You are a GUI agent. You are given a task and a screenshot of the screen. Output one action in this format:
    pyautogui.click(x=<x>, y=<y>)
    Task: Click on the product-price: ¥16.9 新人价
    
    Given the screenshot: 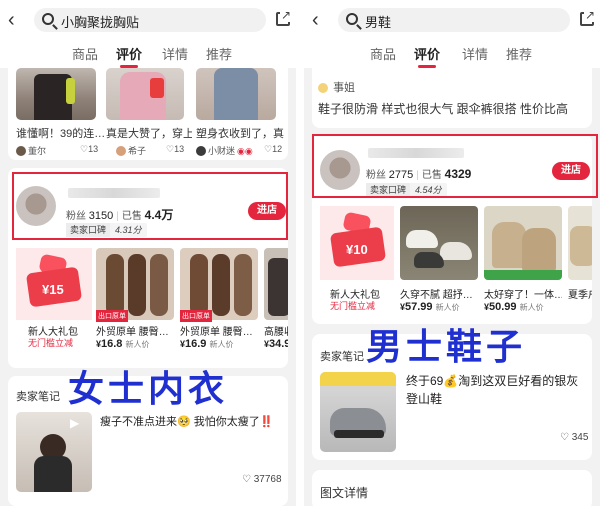 What is the action you would take?
    pyautogui.click(x=207, y=344)
    